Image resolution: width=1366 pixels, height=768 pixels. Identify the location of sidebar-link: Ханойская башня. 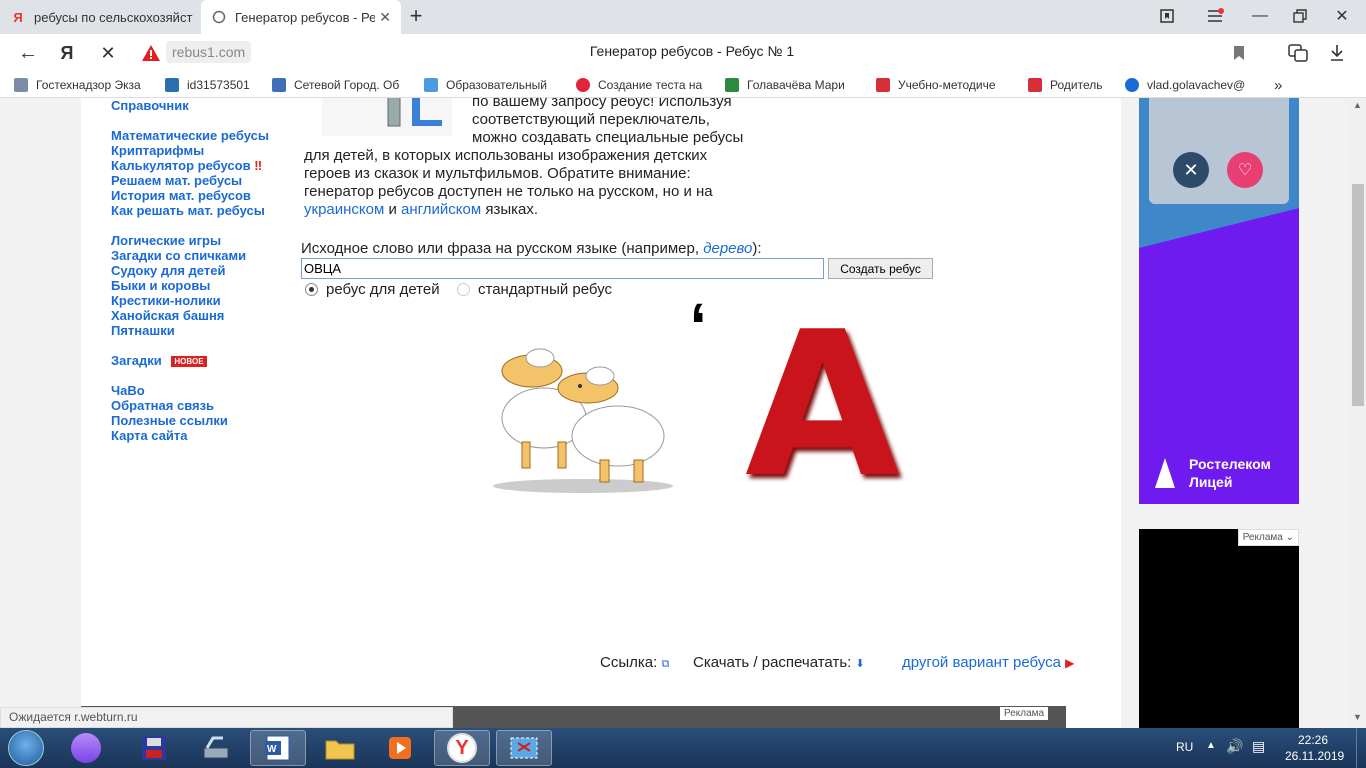
(167, 315).